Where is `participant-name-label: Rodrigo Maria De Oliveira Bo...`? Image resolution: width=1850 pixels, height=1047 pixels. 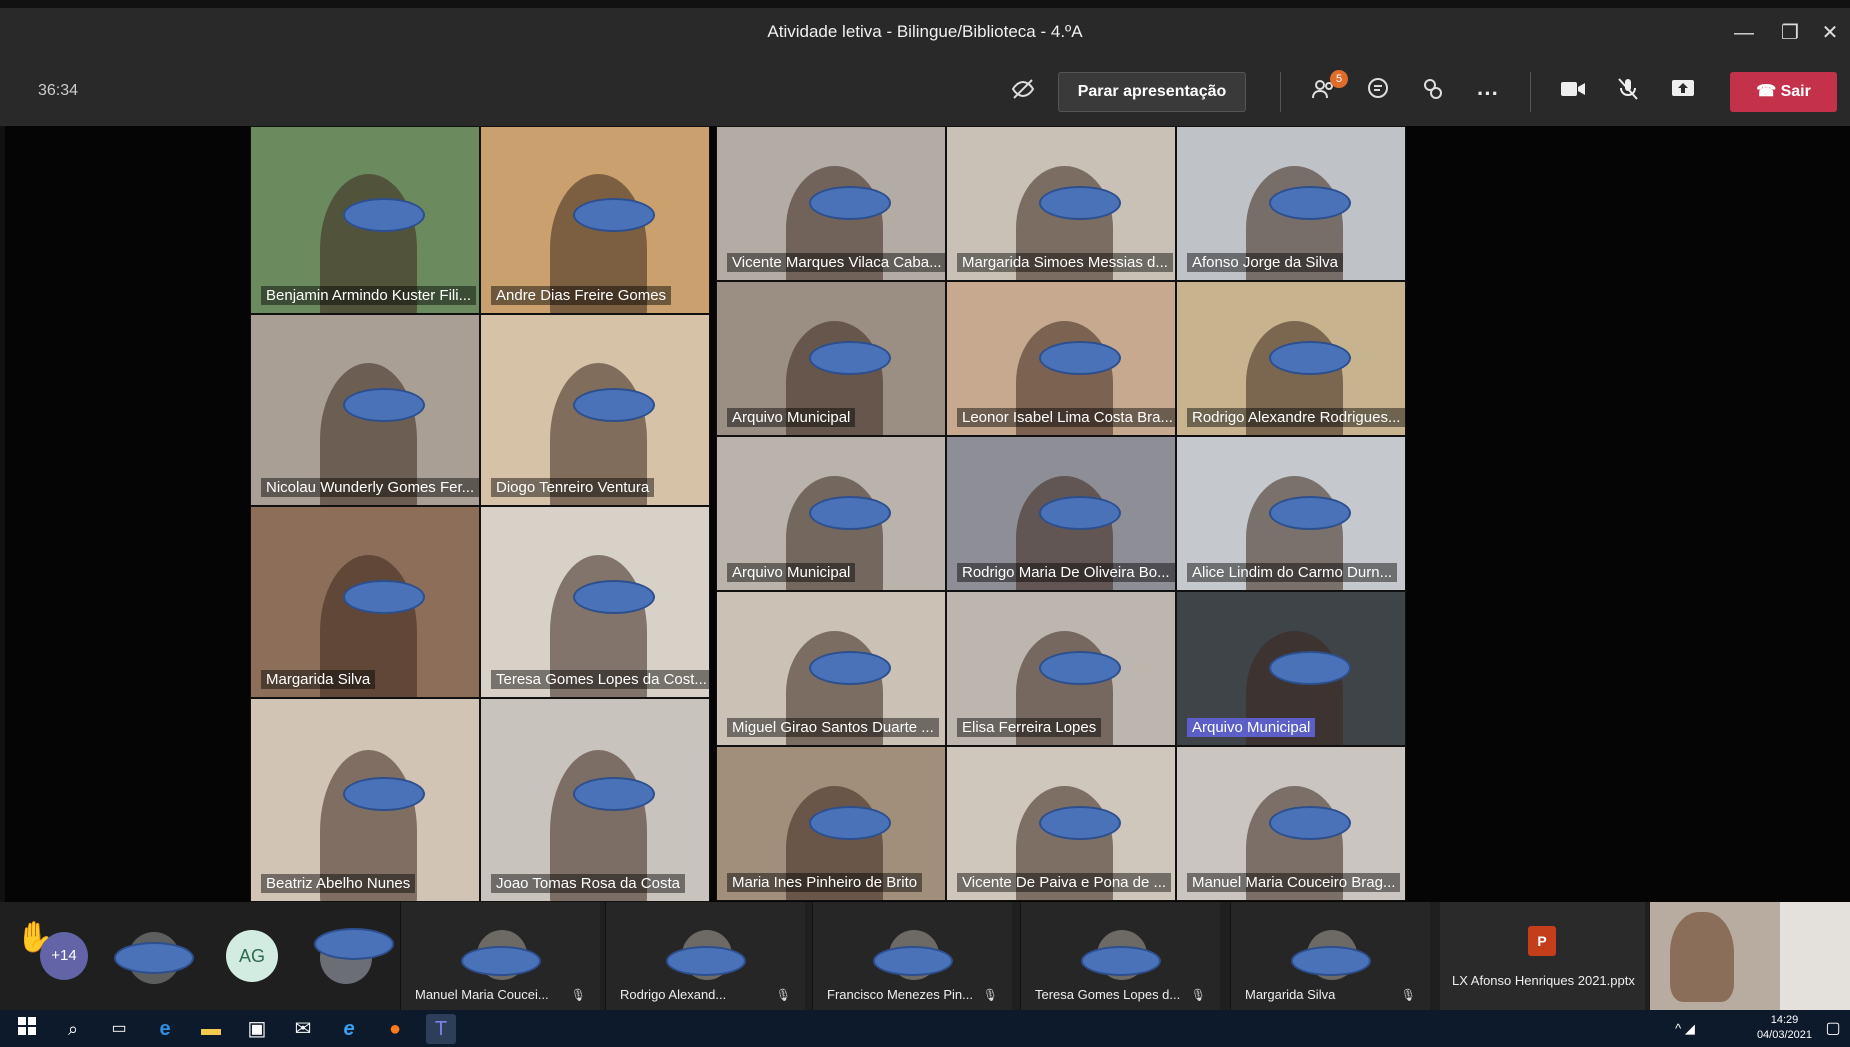
participant-name-label: Rodrigo Maria De Oliveira Bo... is located at coordinates (1066, 572).